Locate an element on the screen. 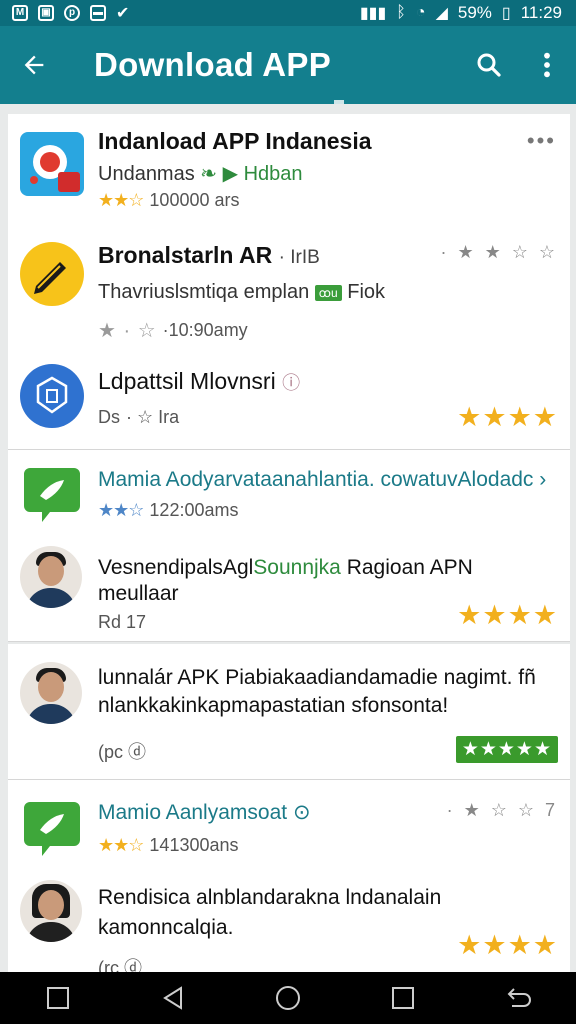  return-button is located at coordinates (518, 998).